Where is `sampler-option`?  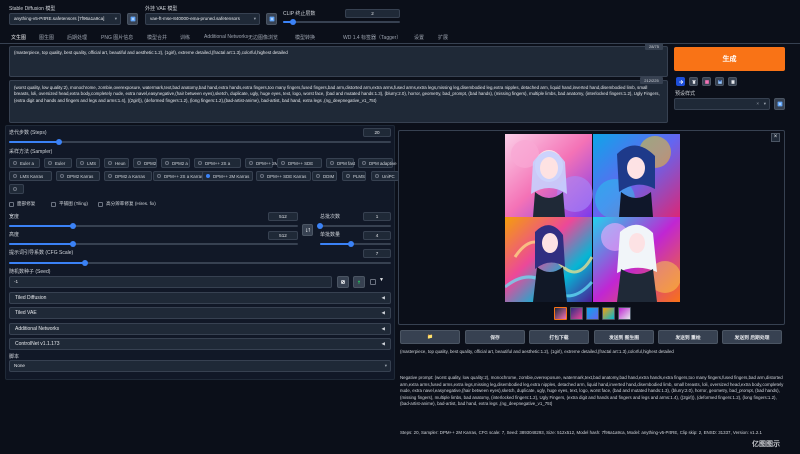 sampler-option is located at coordinates (16, 189).